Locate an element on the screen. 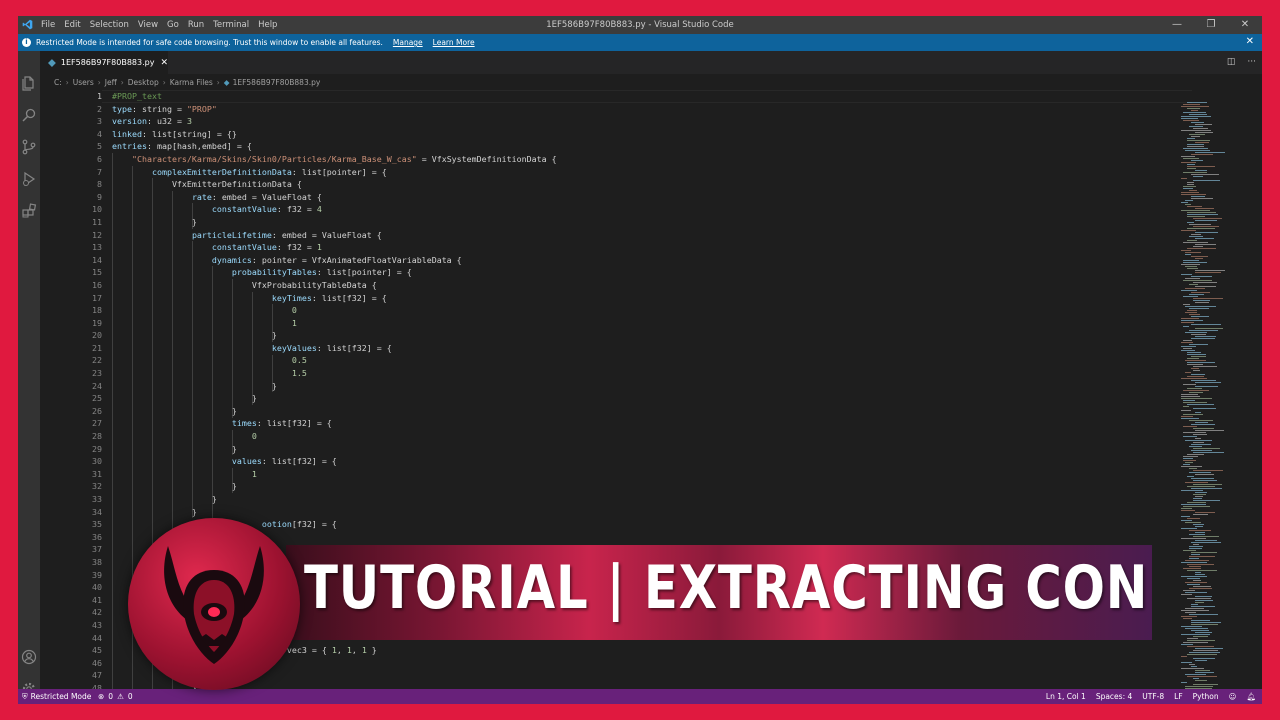 This screenshot has height=720, width=1280. account-icon is located at coordinates (29, 657).